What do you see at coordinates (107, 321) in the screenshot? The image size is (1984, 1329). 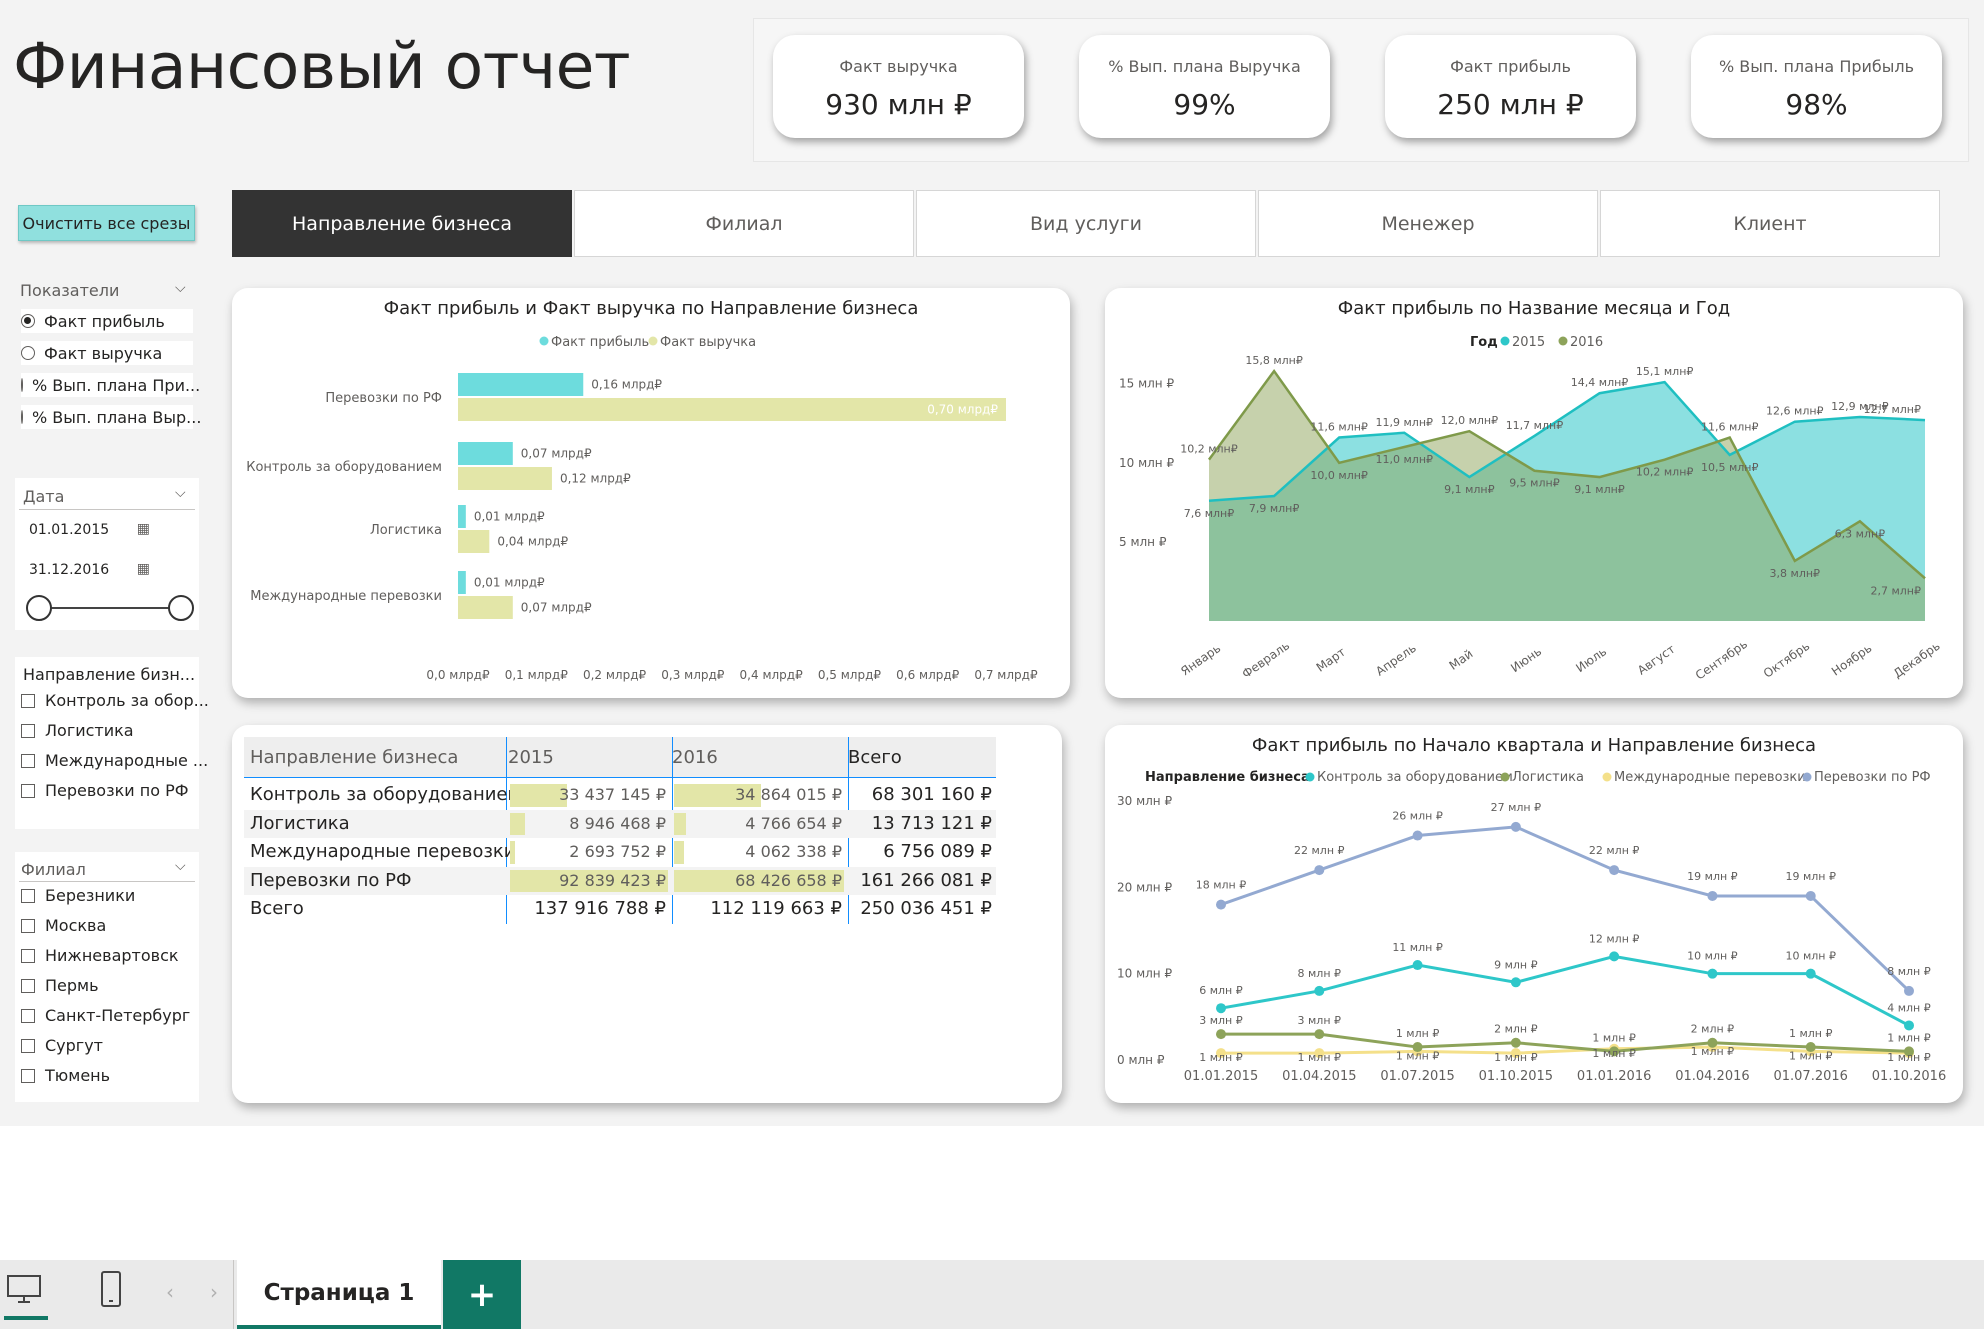 I see `indicator-option: Факт прибыль` at bounding box center [107, 321].